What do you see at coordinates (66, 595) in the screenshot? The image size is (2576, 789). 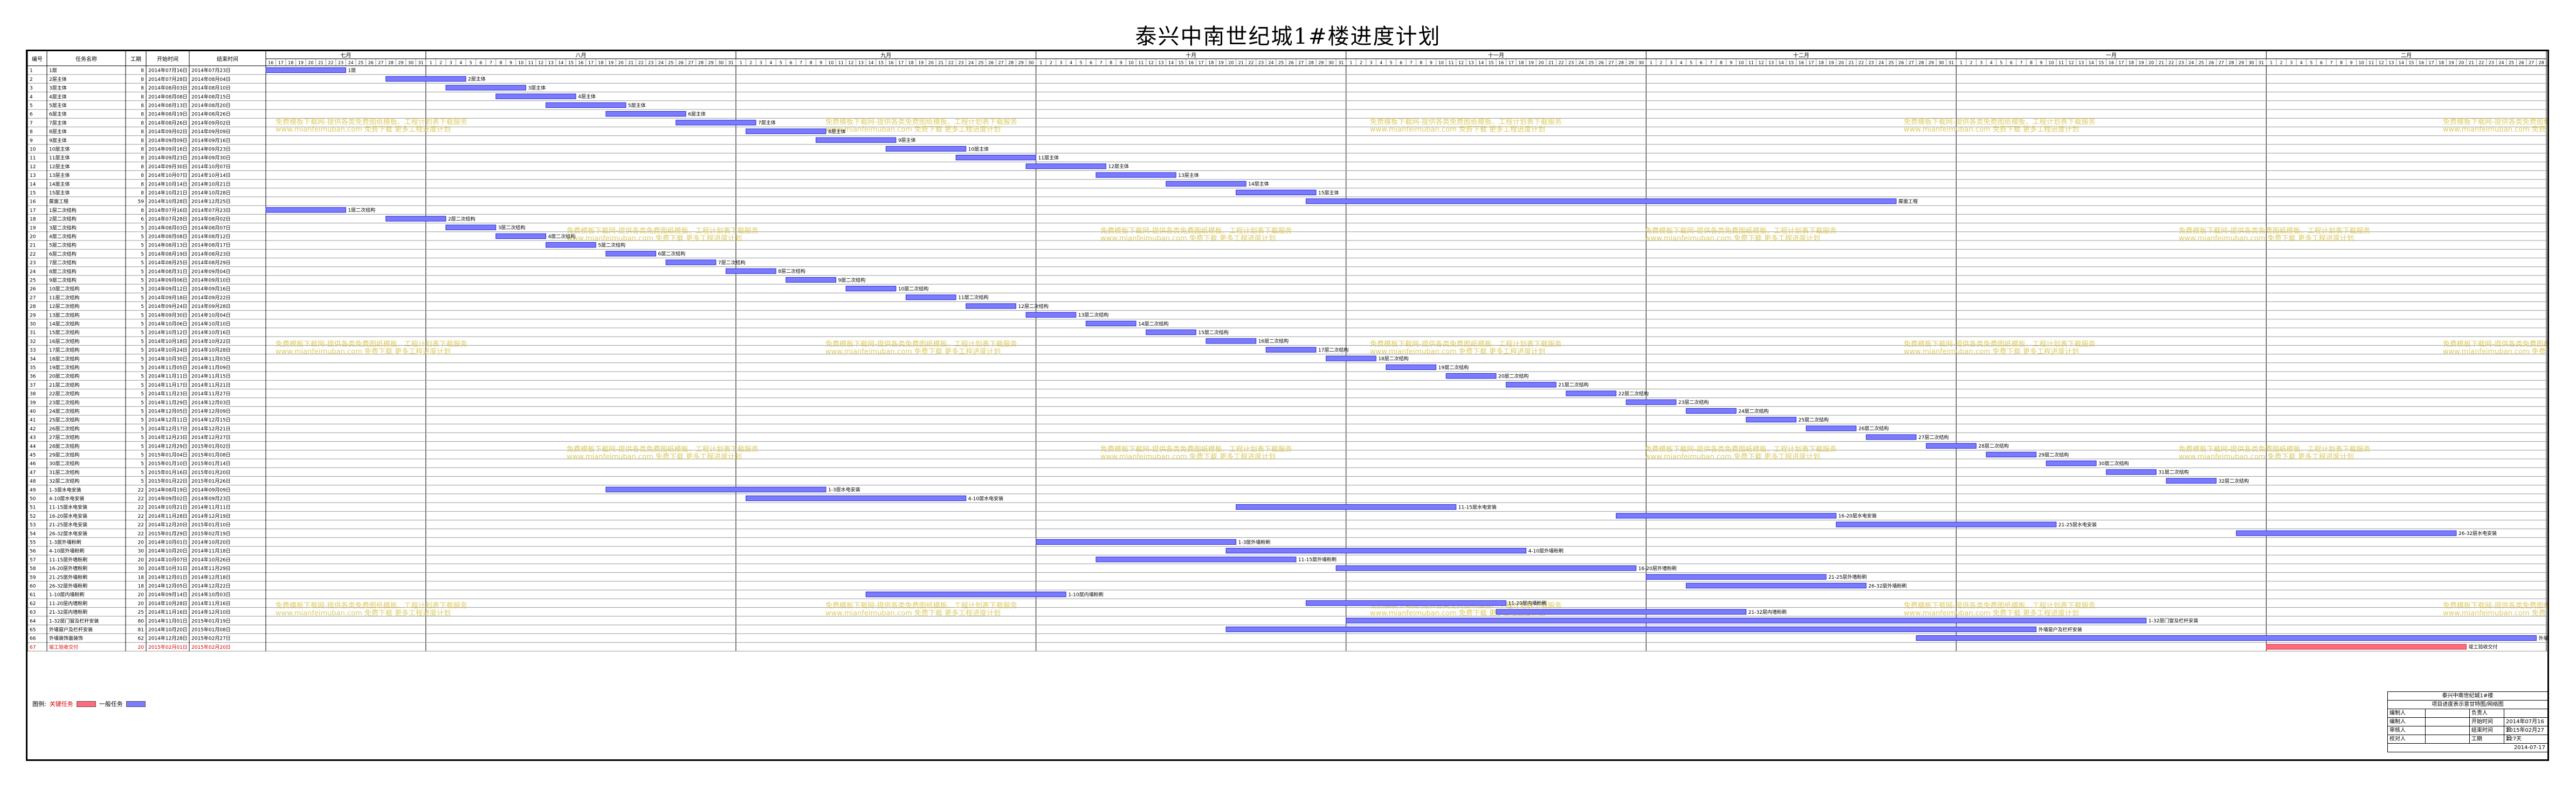 I see `task-name: 1-10层内墙粉刷` at bounding box center [66, 595].